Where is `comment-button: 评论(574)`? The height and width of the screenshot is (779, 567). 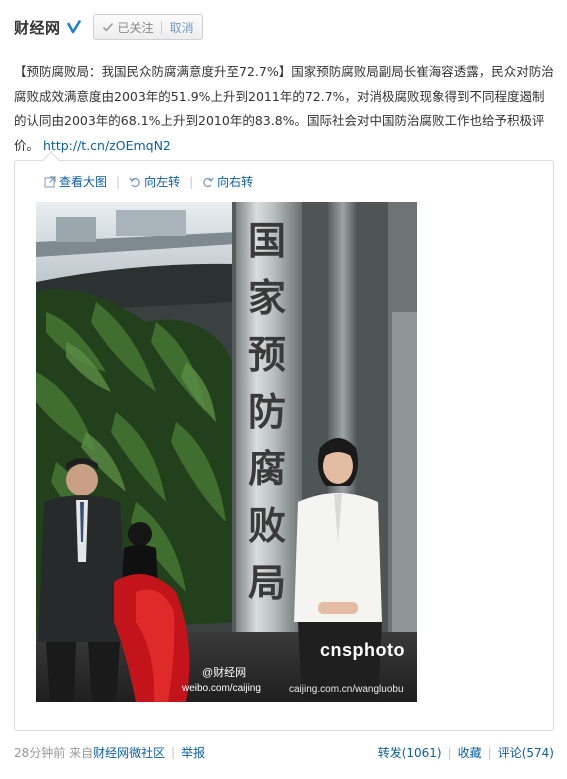
comment-button: 评论(574) is located at coordinates (526, 752).